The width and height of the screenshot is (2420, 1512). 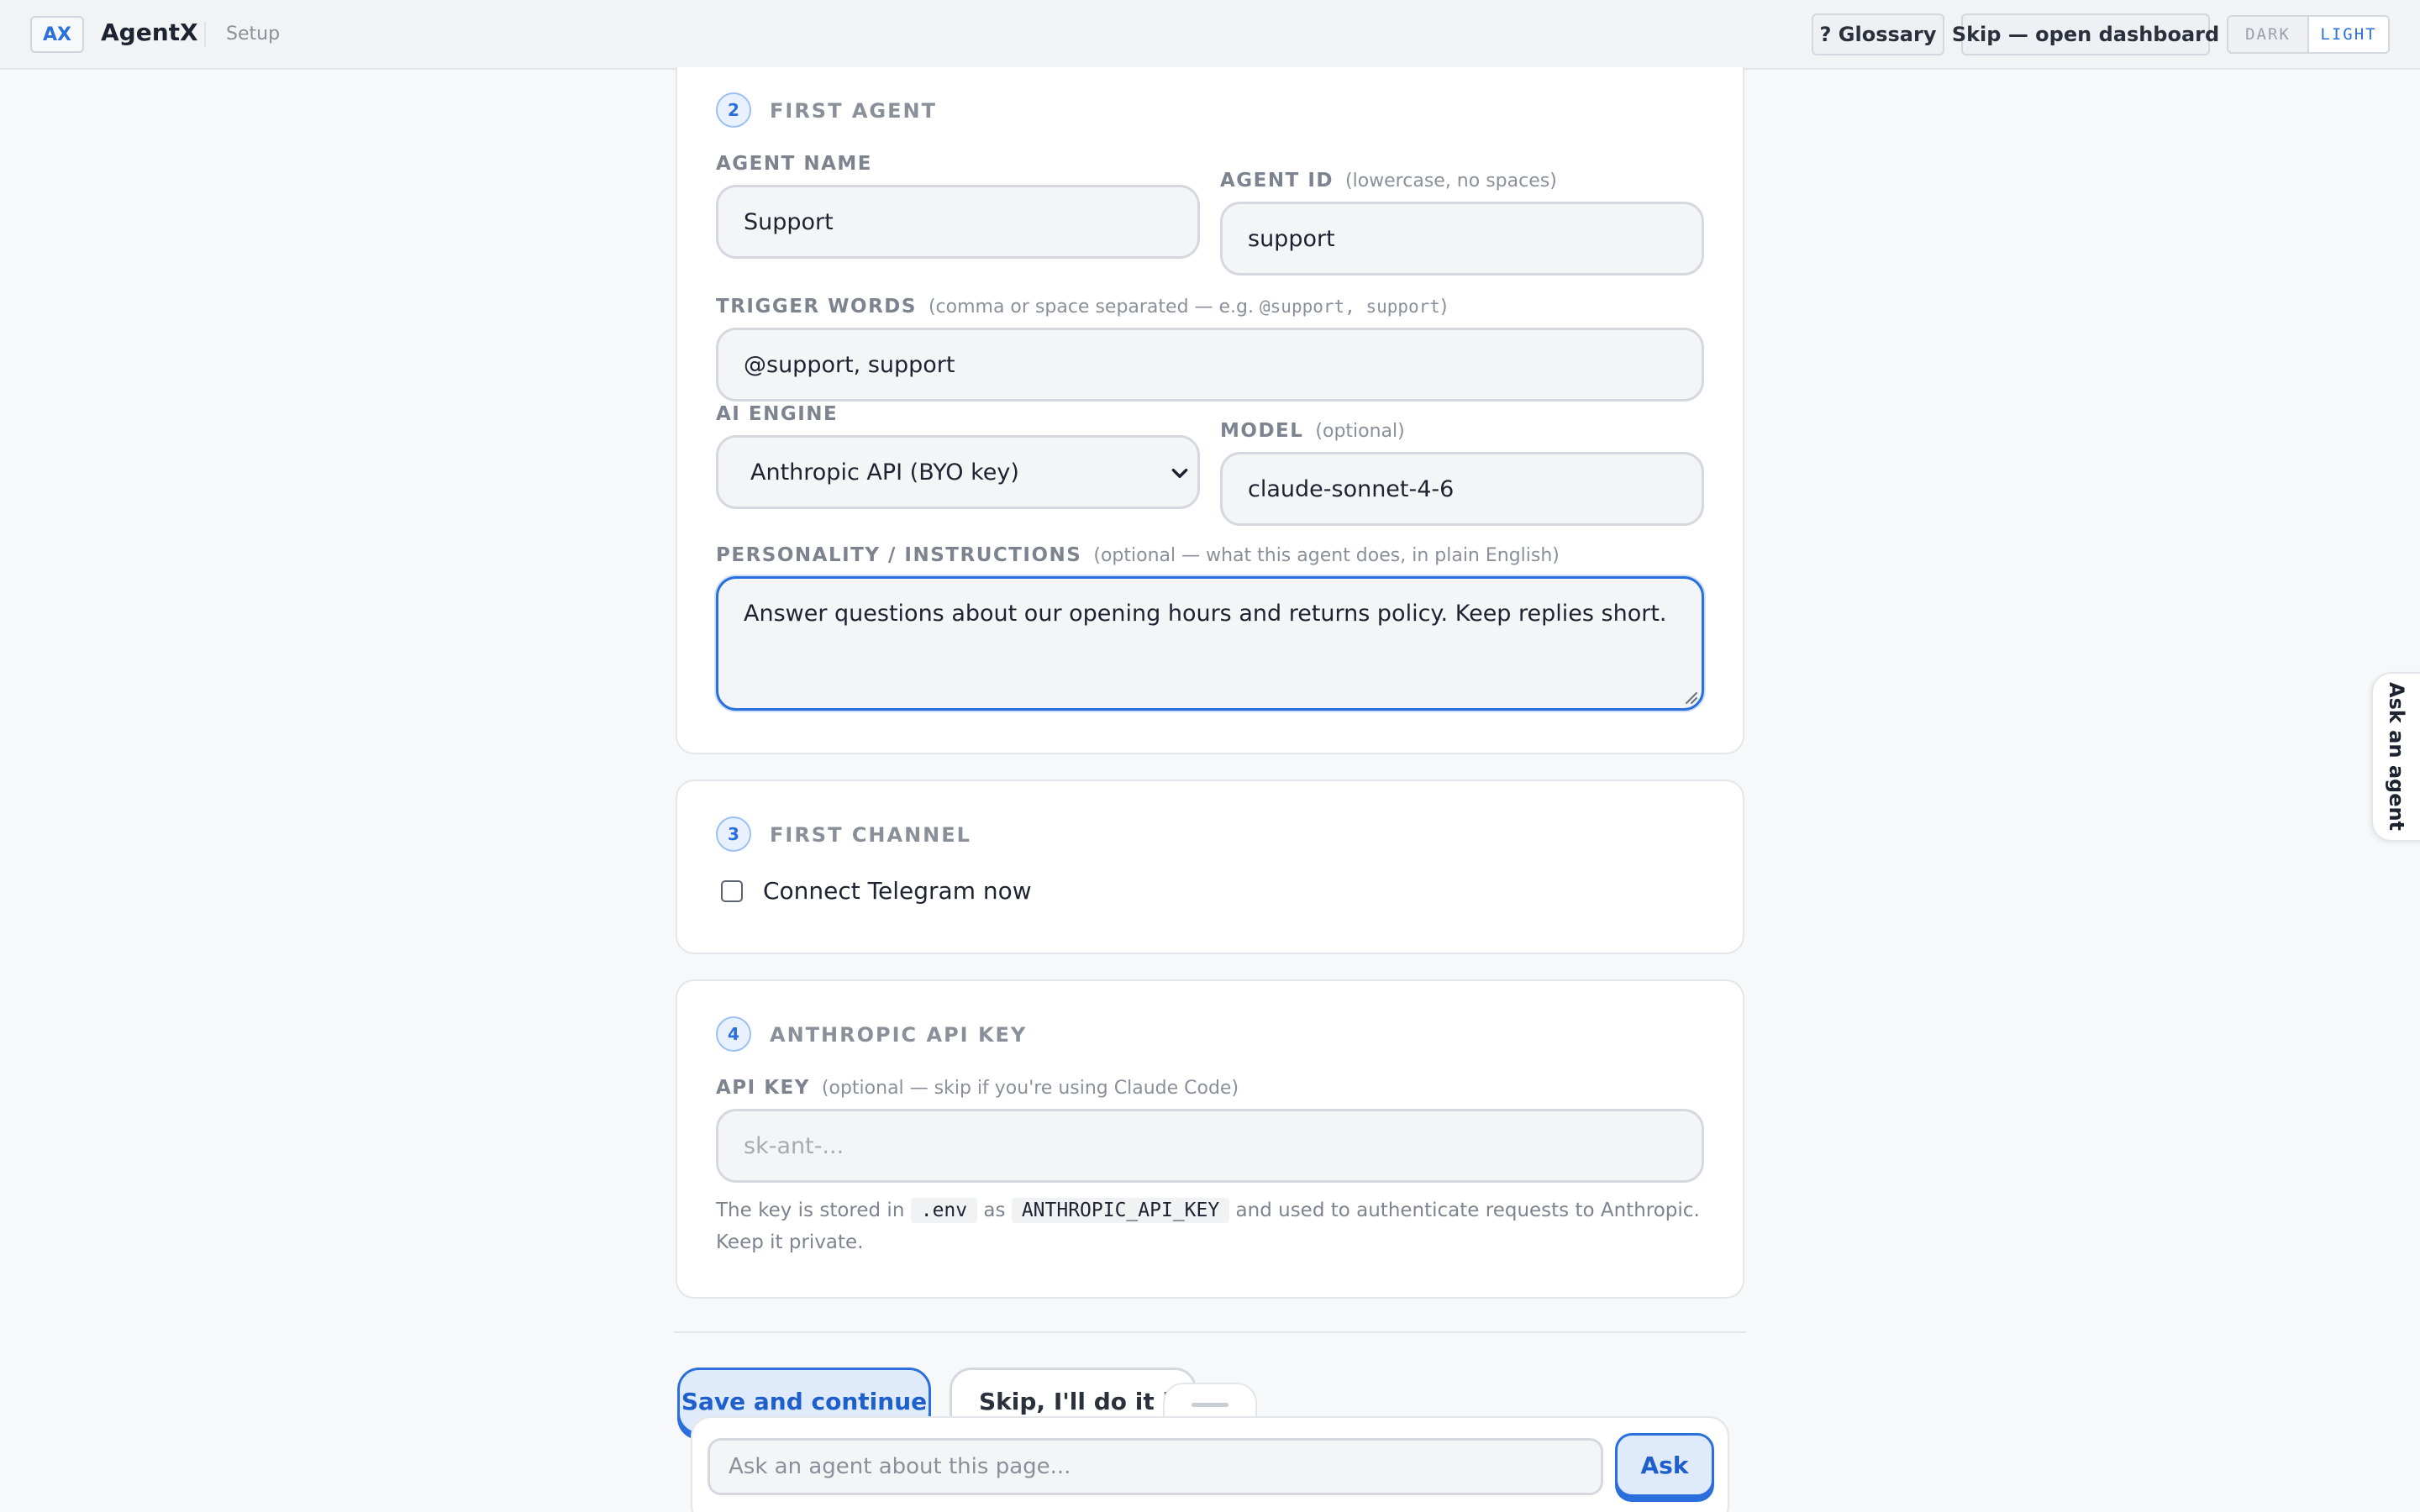 What do you see at coordinates (1179, 473) in the screenshot?
I see `chevron-down-icon` at bounding box center [1179, 473].